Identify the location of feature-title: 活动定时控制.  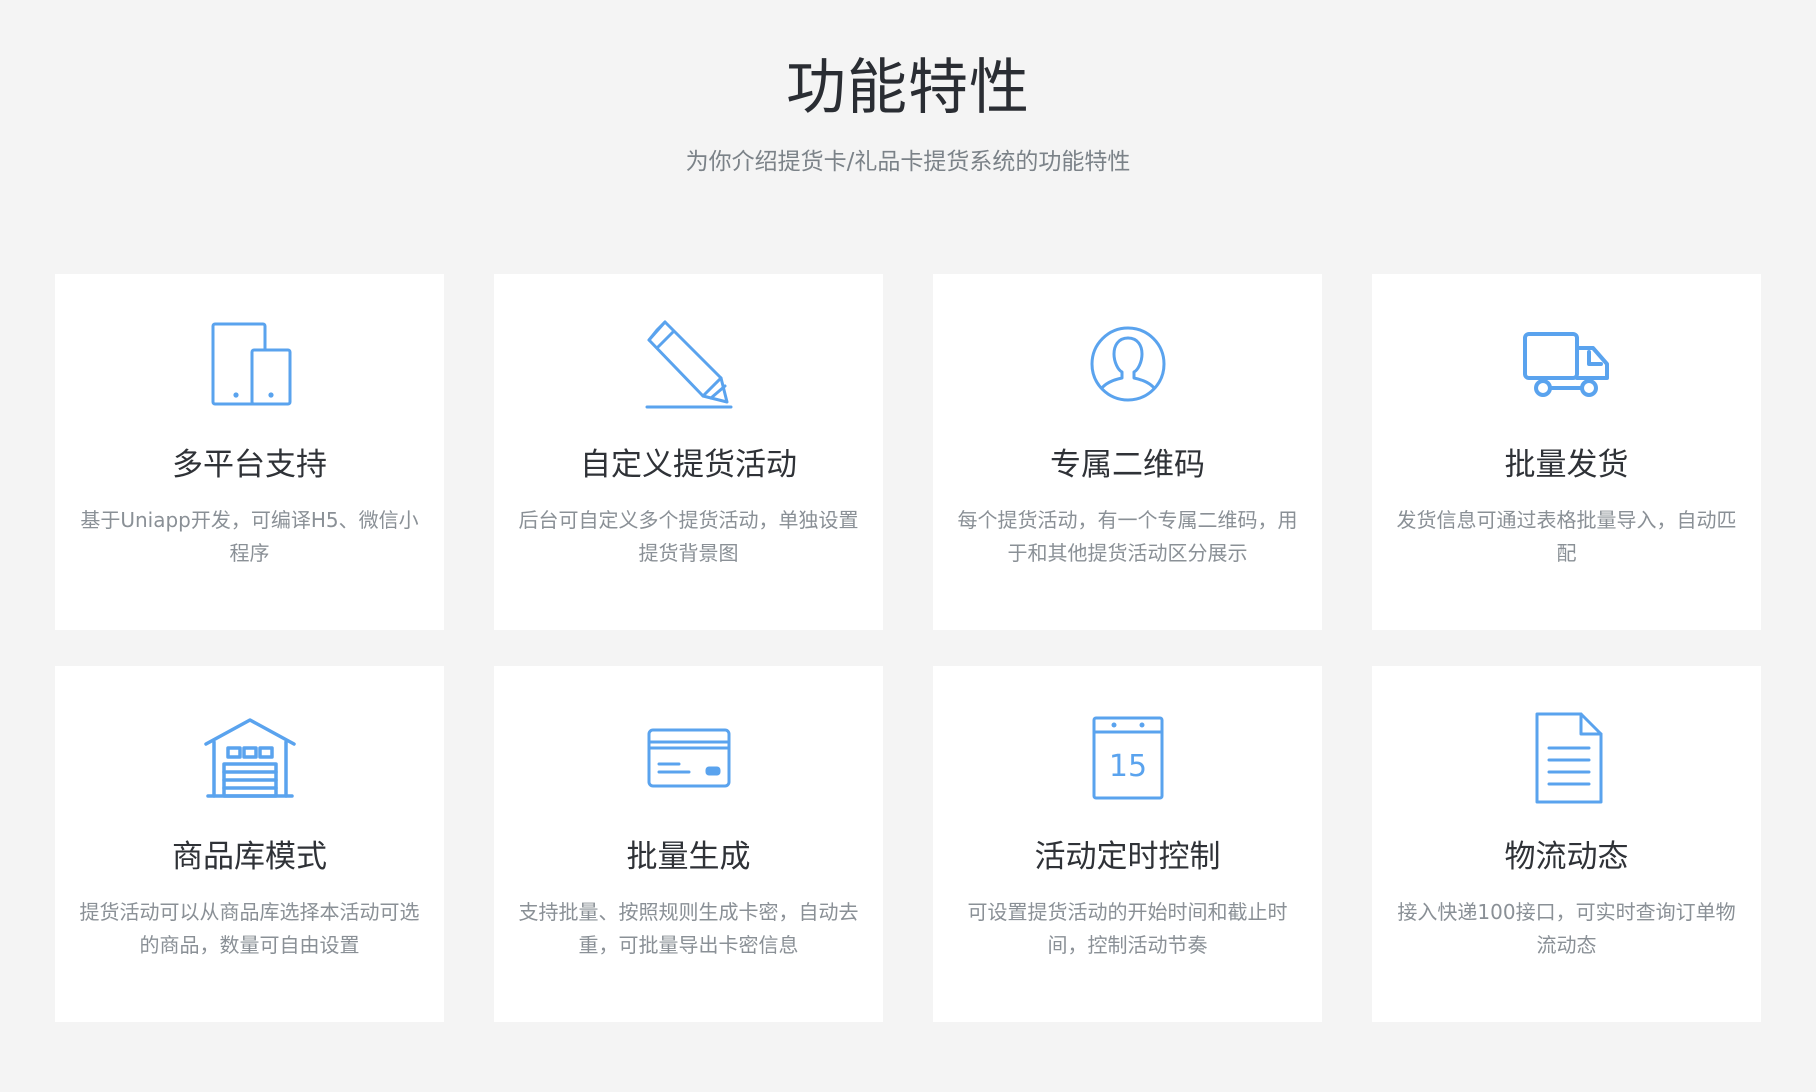
(1127, 857).